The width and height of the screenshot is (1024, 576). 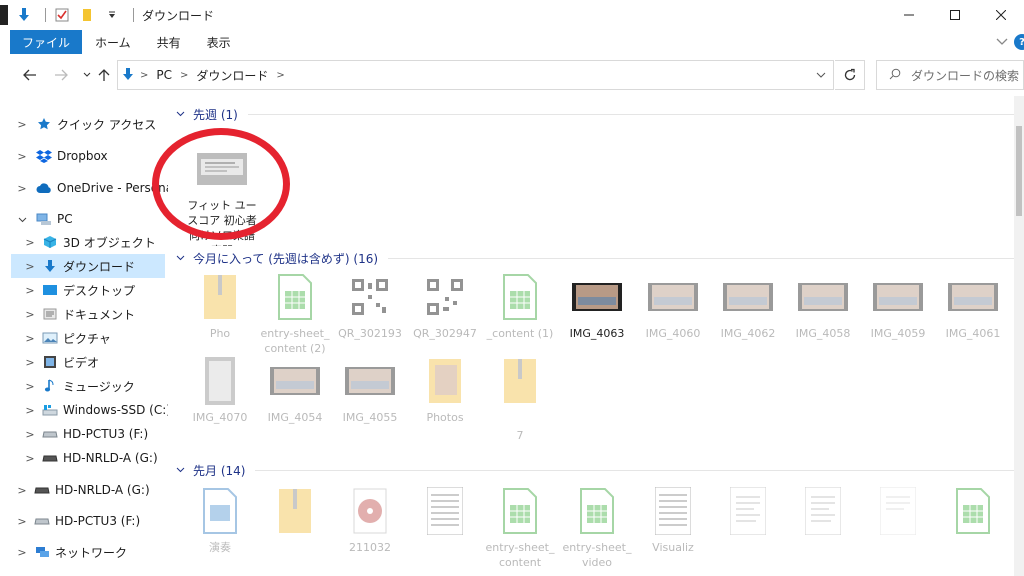 What do you see at coordinates (84, 490) in the screenshot?
I see `nav-item-hd-nrld-root: > HD-NRLD-A (G:)` at bounding box center [84, 490].